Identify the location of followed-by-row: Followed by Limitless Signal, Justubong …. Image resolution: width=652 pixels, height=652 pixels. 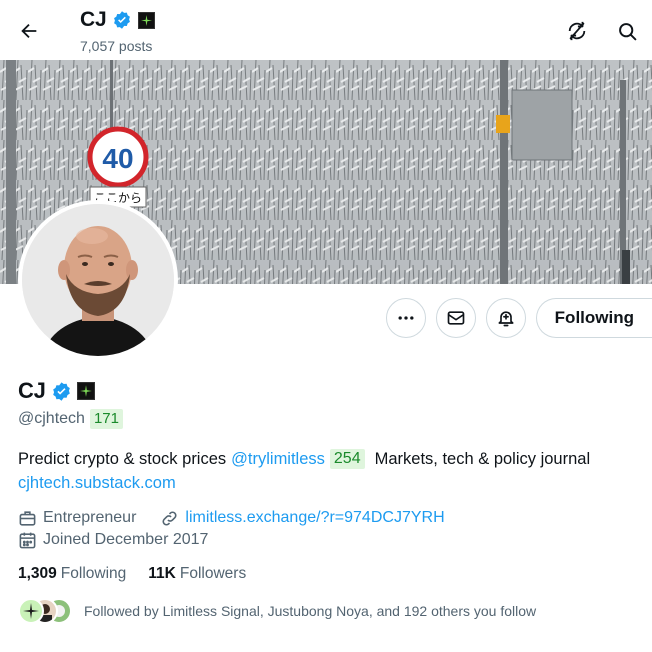
(277, 611).